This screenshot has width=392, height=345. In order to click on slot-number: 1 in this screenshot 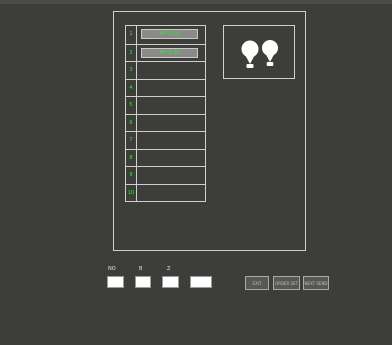, I will do `click(131, 35)`.